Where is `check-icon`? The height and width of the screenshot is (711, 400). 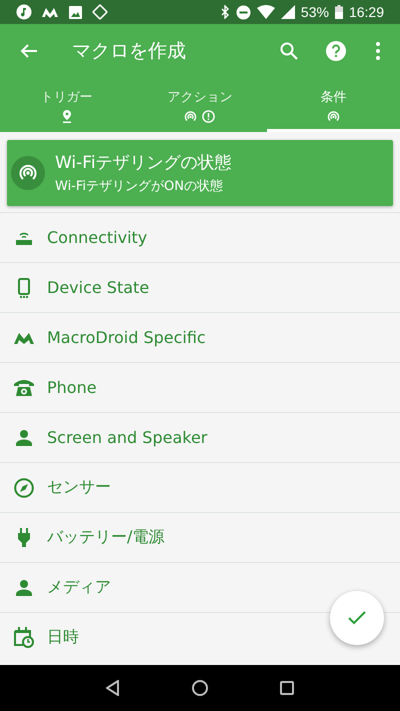
check-icon is located at coordinates (357, 618).